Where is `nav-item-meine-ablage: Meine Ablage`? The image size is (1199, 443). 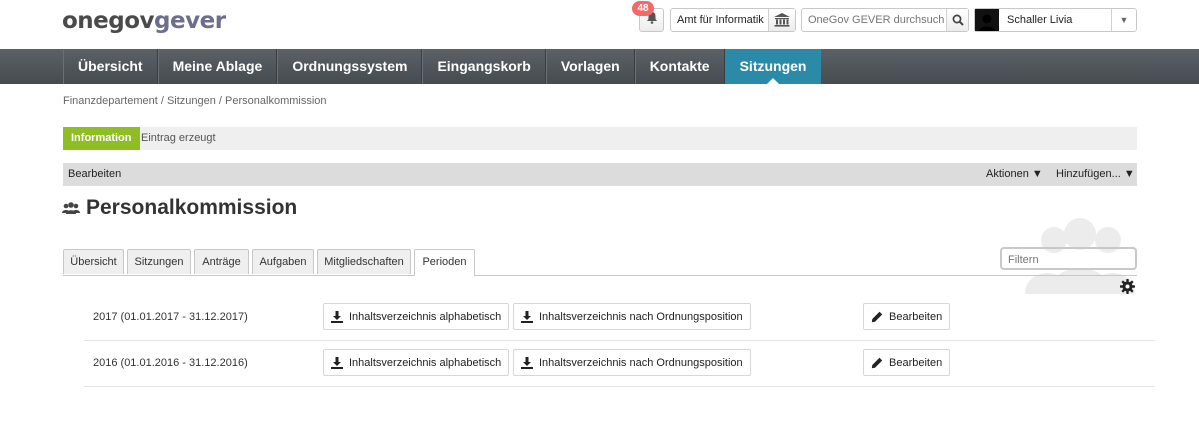 nav-item-meine-ablage: Meine Ablage is located at coordinates (217, 66).